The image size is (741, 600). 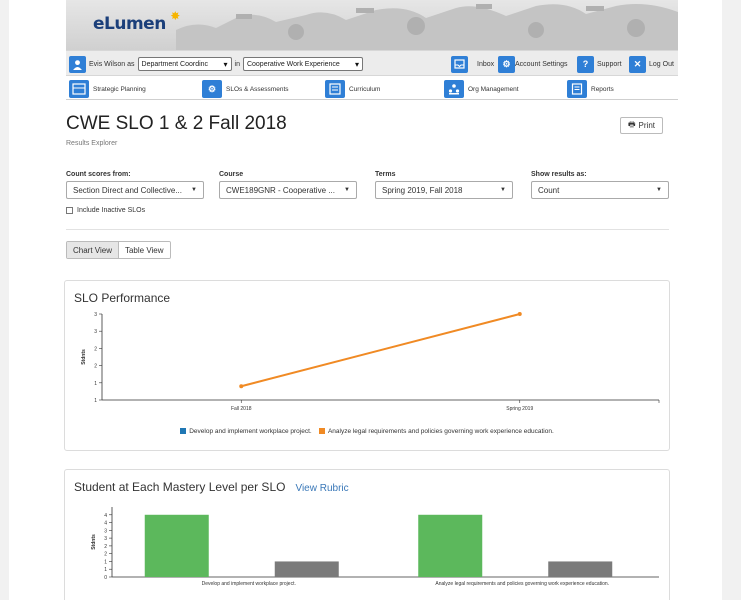 I want to click on show-as-filter: Show results as: Count ▼, so click(x=600, y=185).